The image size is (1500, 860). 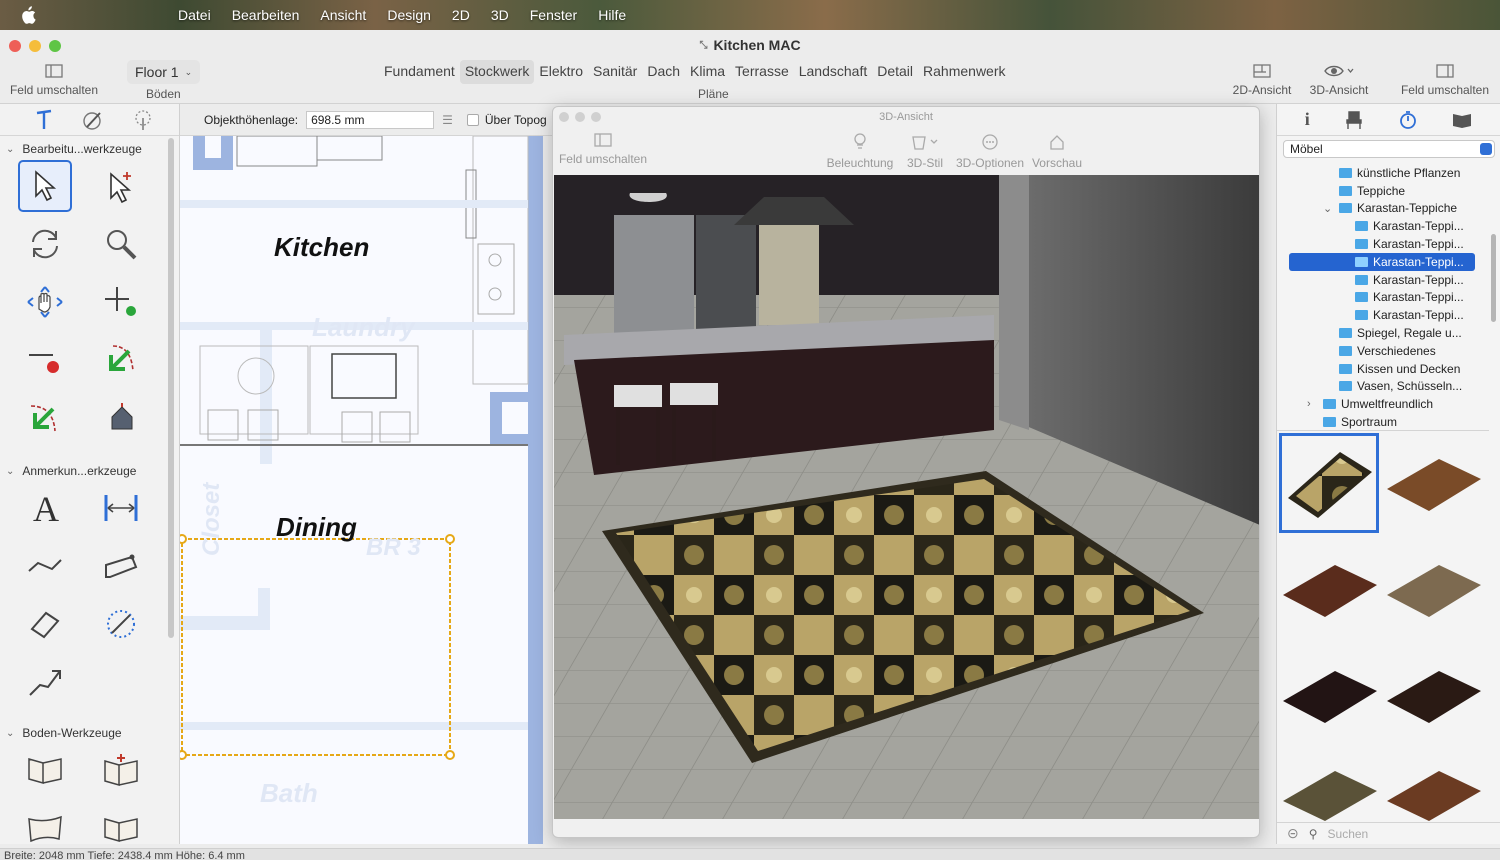 I want to click on place-camera-tool, so click(x=121, y=418).